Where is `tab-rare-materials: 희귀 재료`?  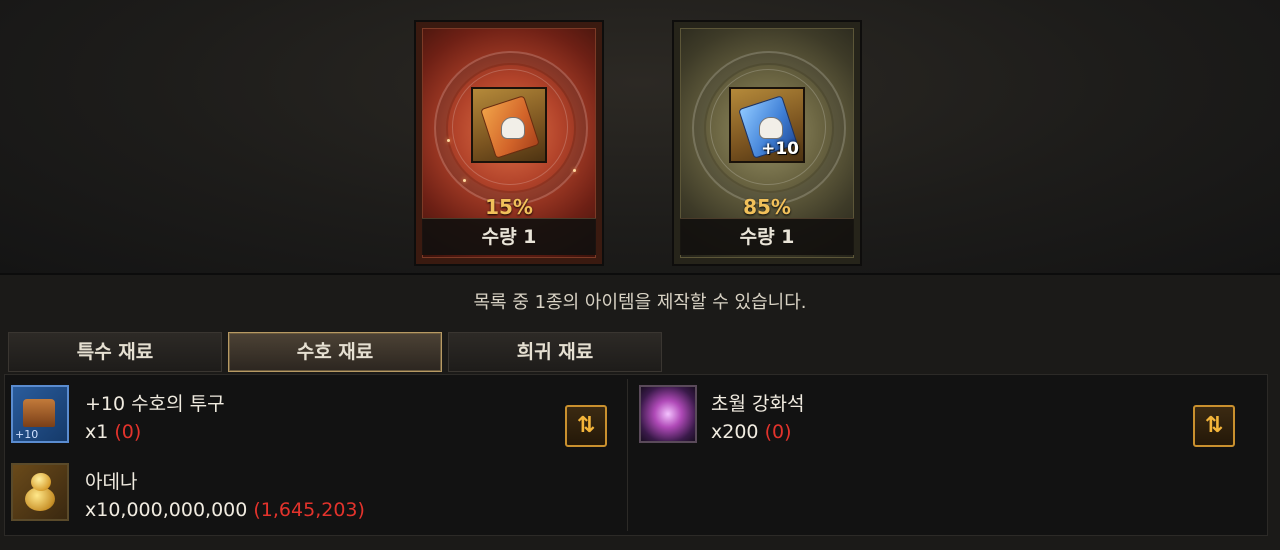 tab-rare-materials: 희귀 재료 is located at coordinates (555, 352).